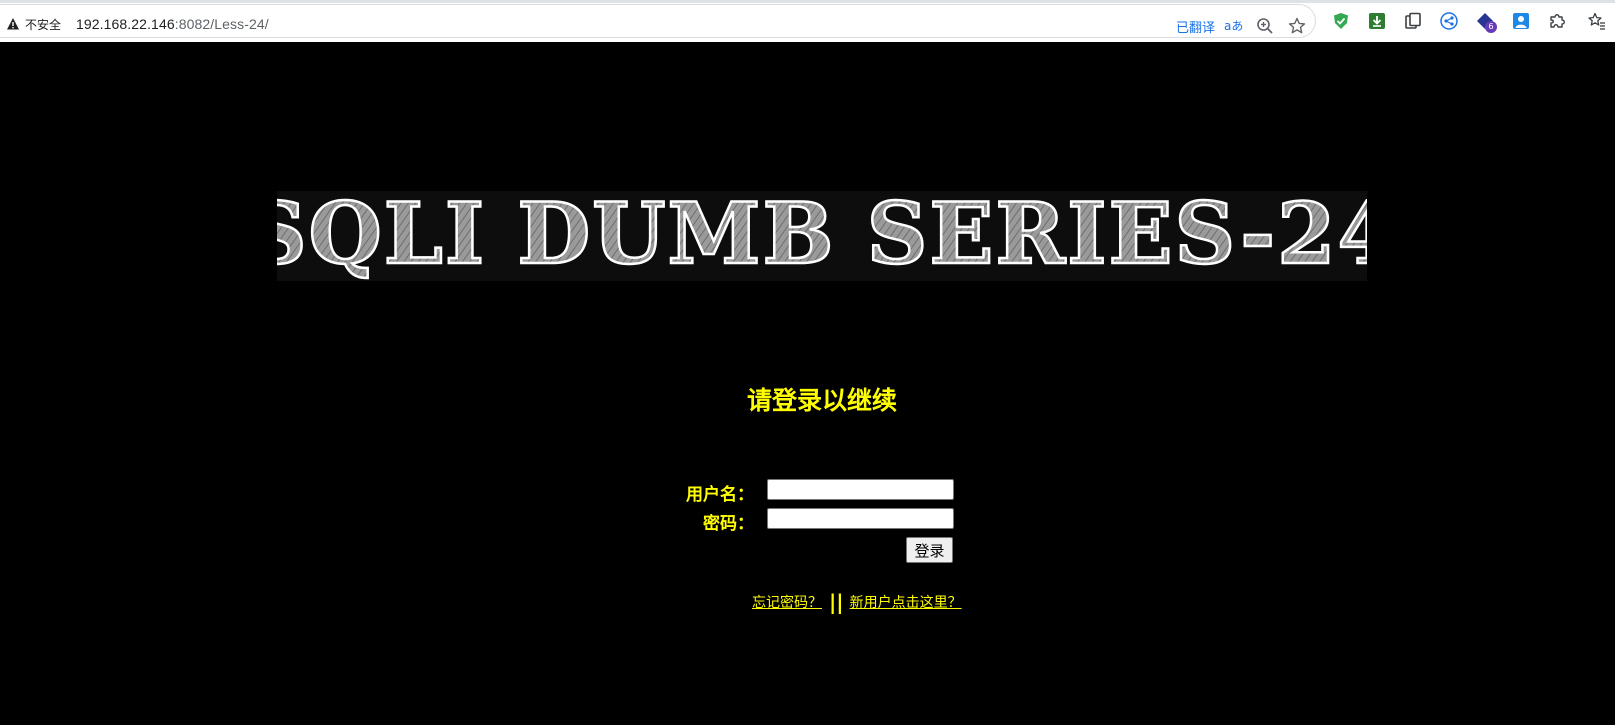 This screenshot has height=725, width=1615. What do you see at coordinates (43, 24) in the screenshot?
I see `security-label: 不安全` at bounding box center [43, 24].